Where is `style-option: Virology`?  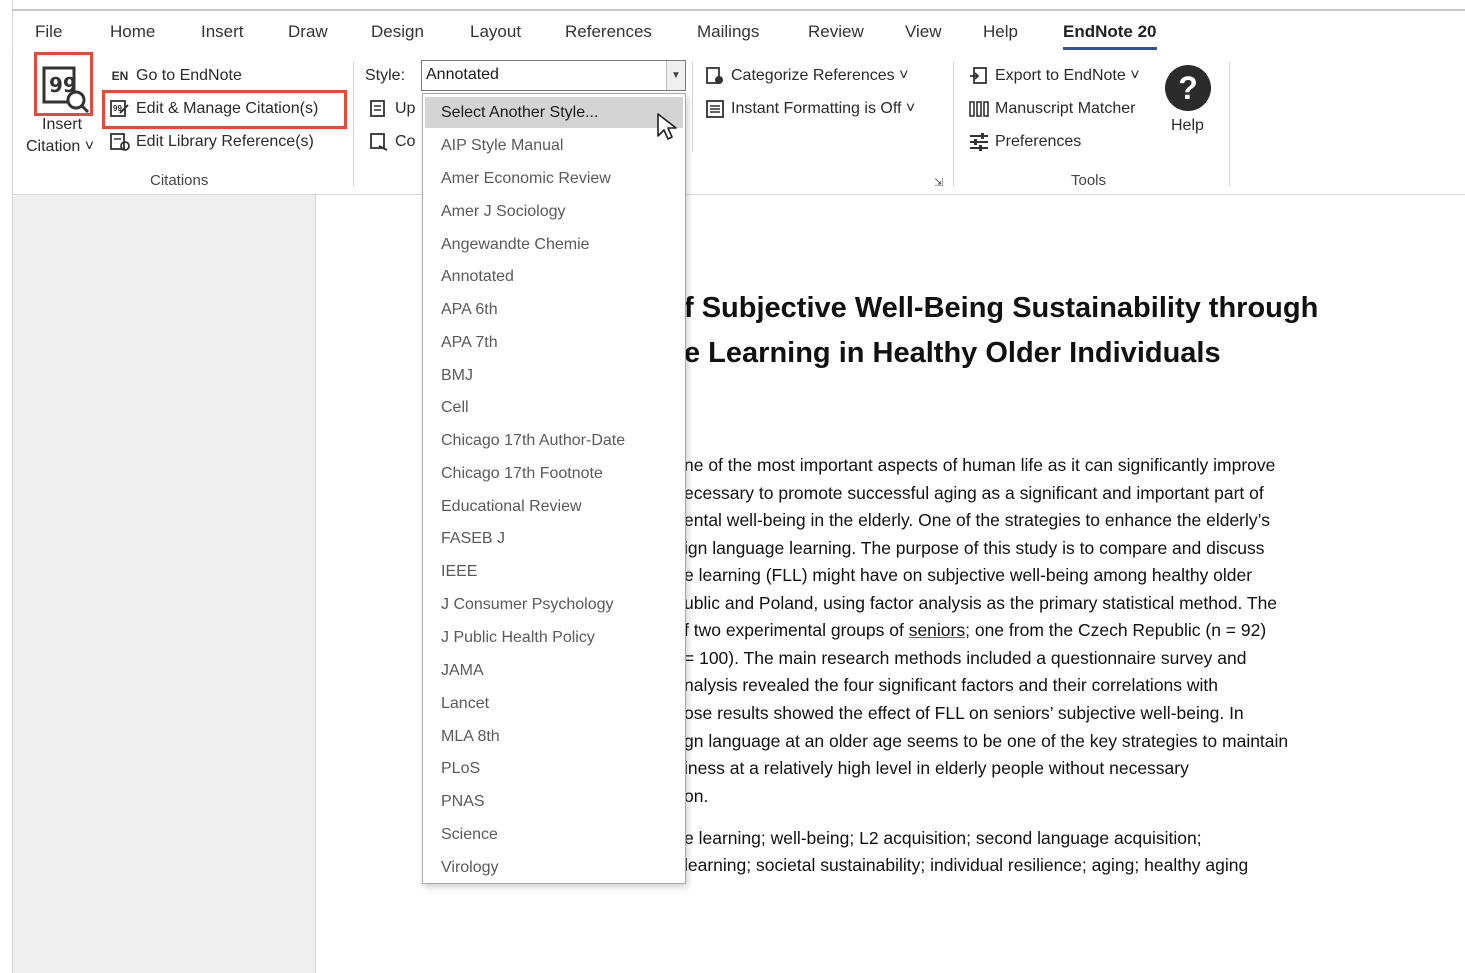
style-option: Virology is located at coordinates (554, 867).